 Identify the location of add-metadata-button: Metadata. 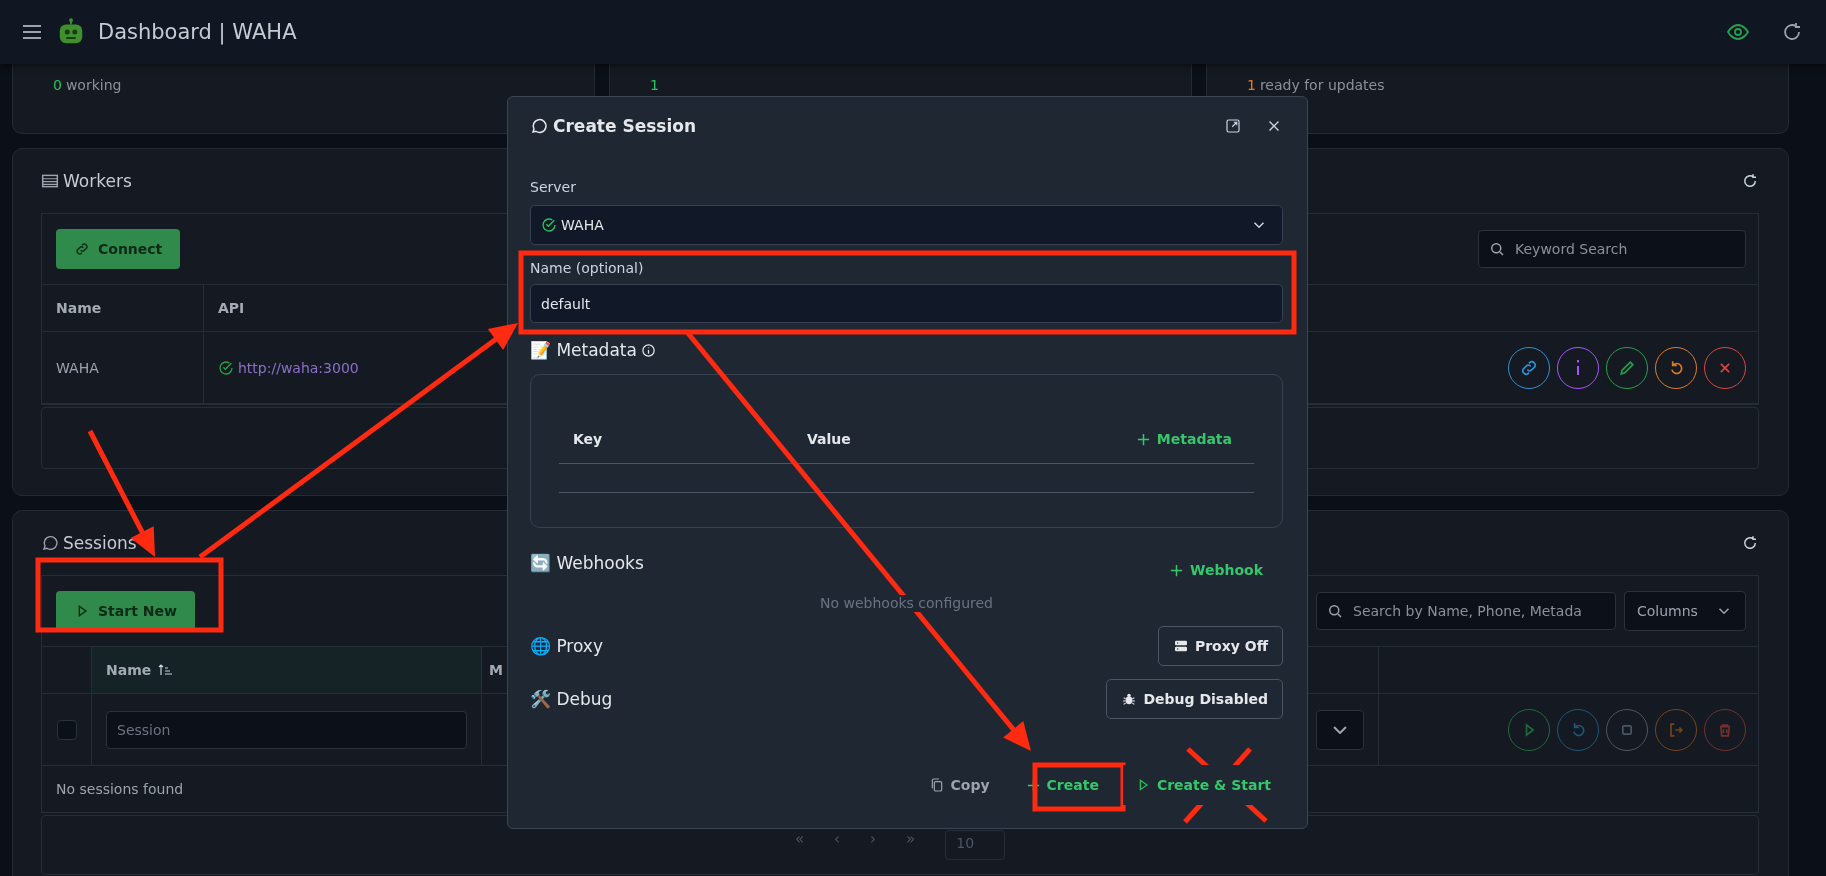
(1183, 439).